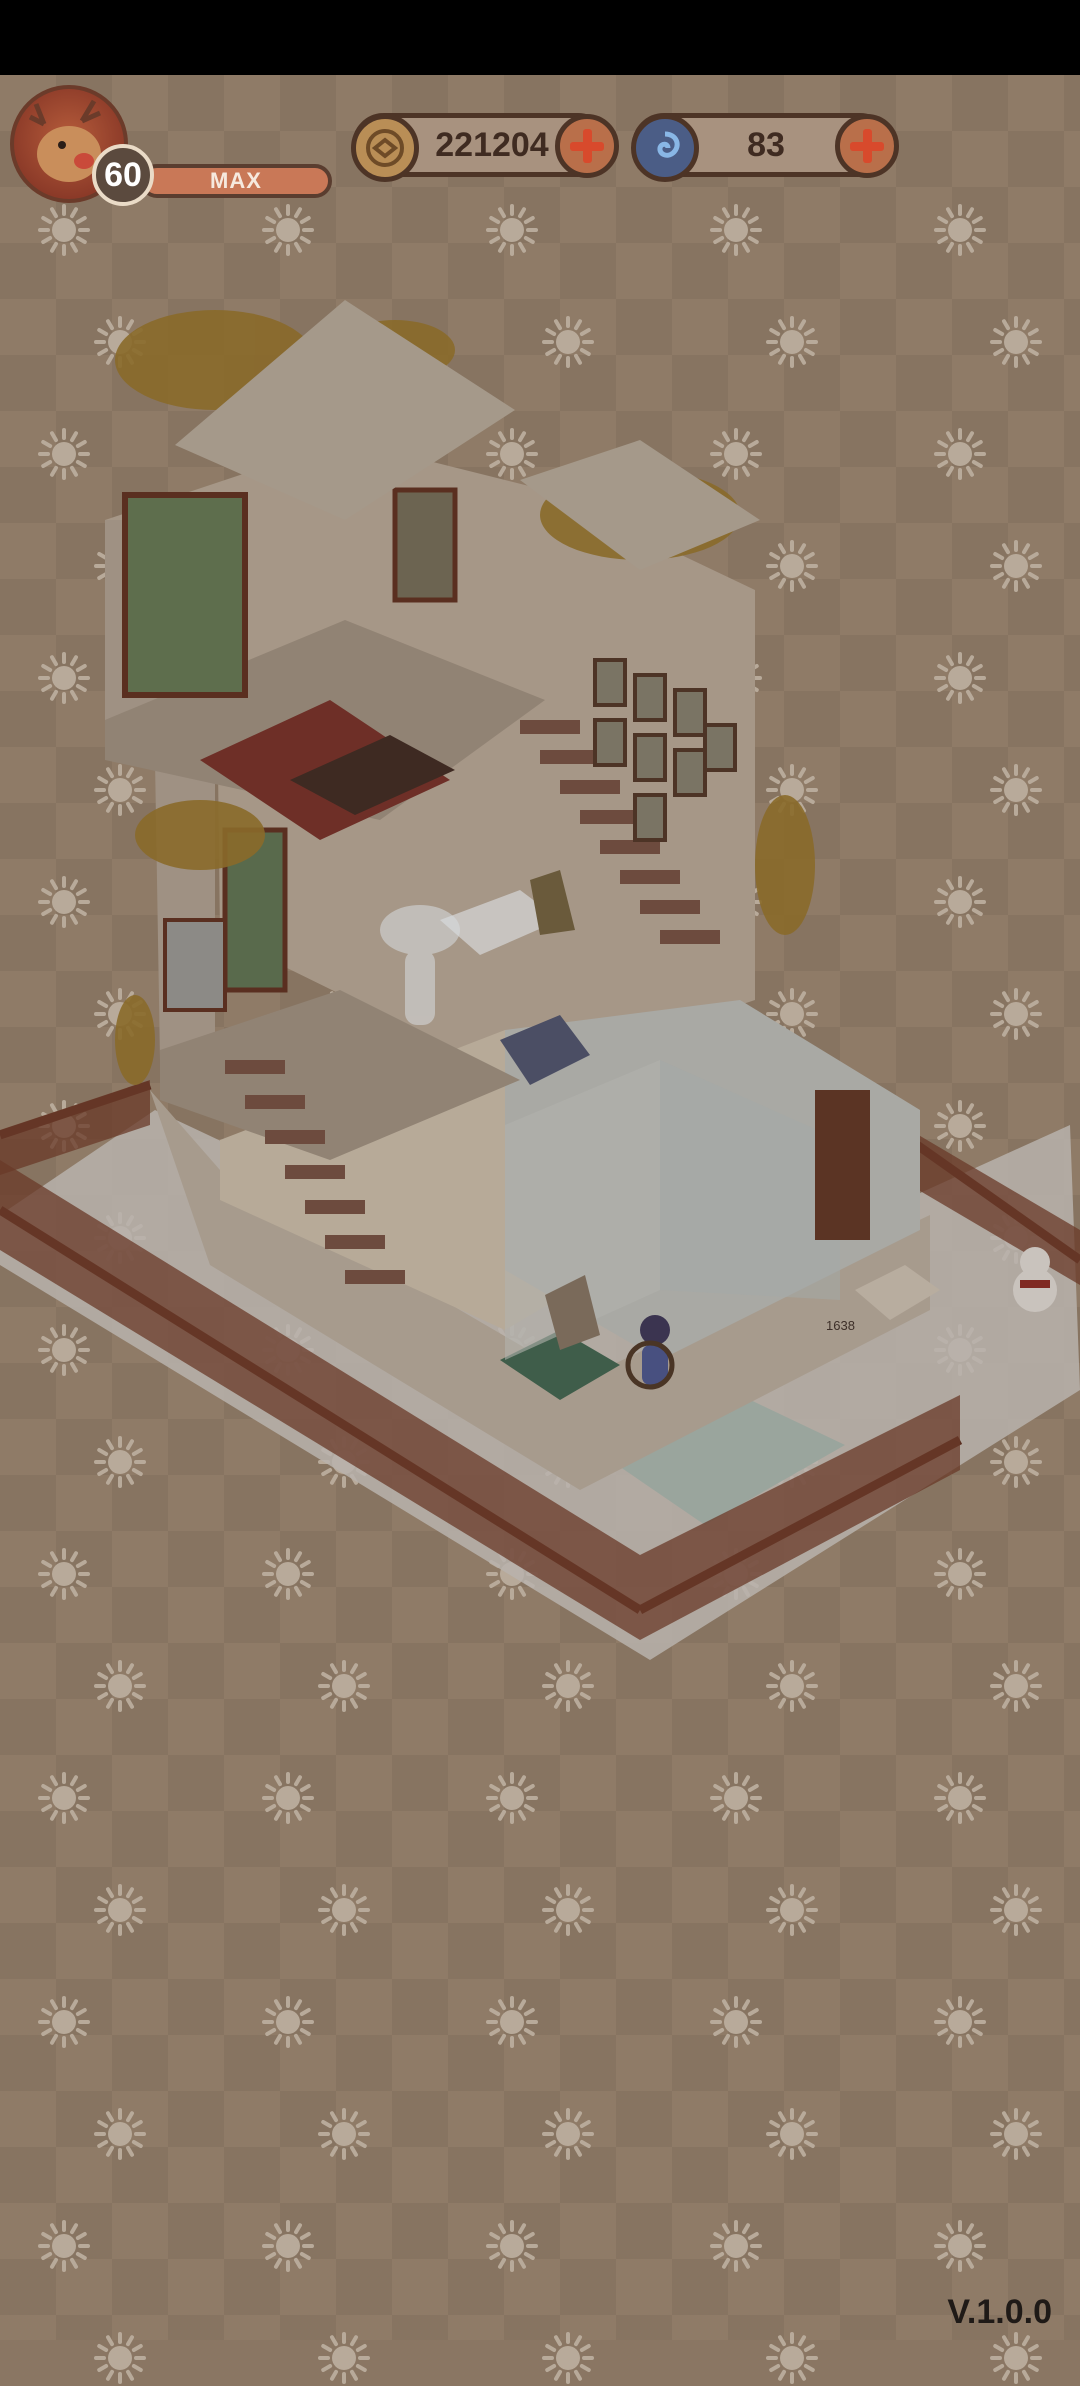 Image resolution: width=1080 pixels, height=2386 pixels. I want to click on xp-label: MAX, so click(236, 180).